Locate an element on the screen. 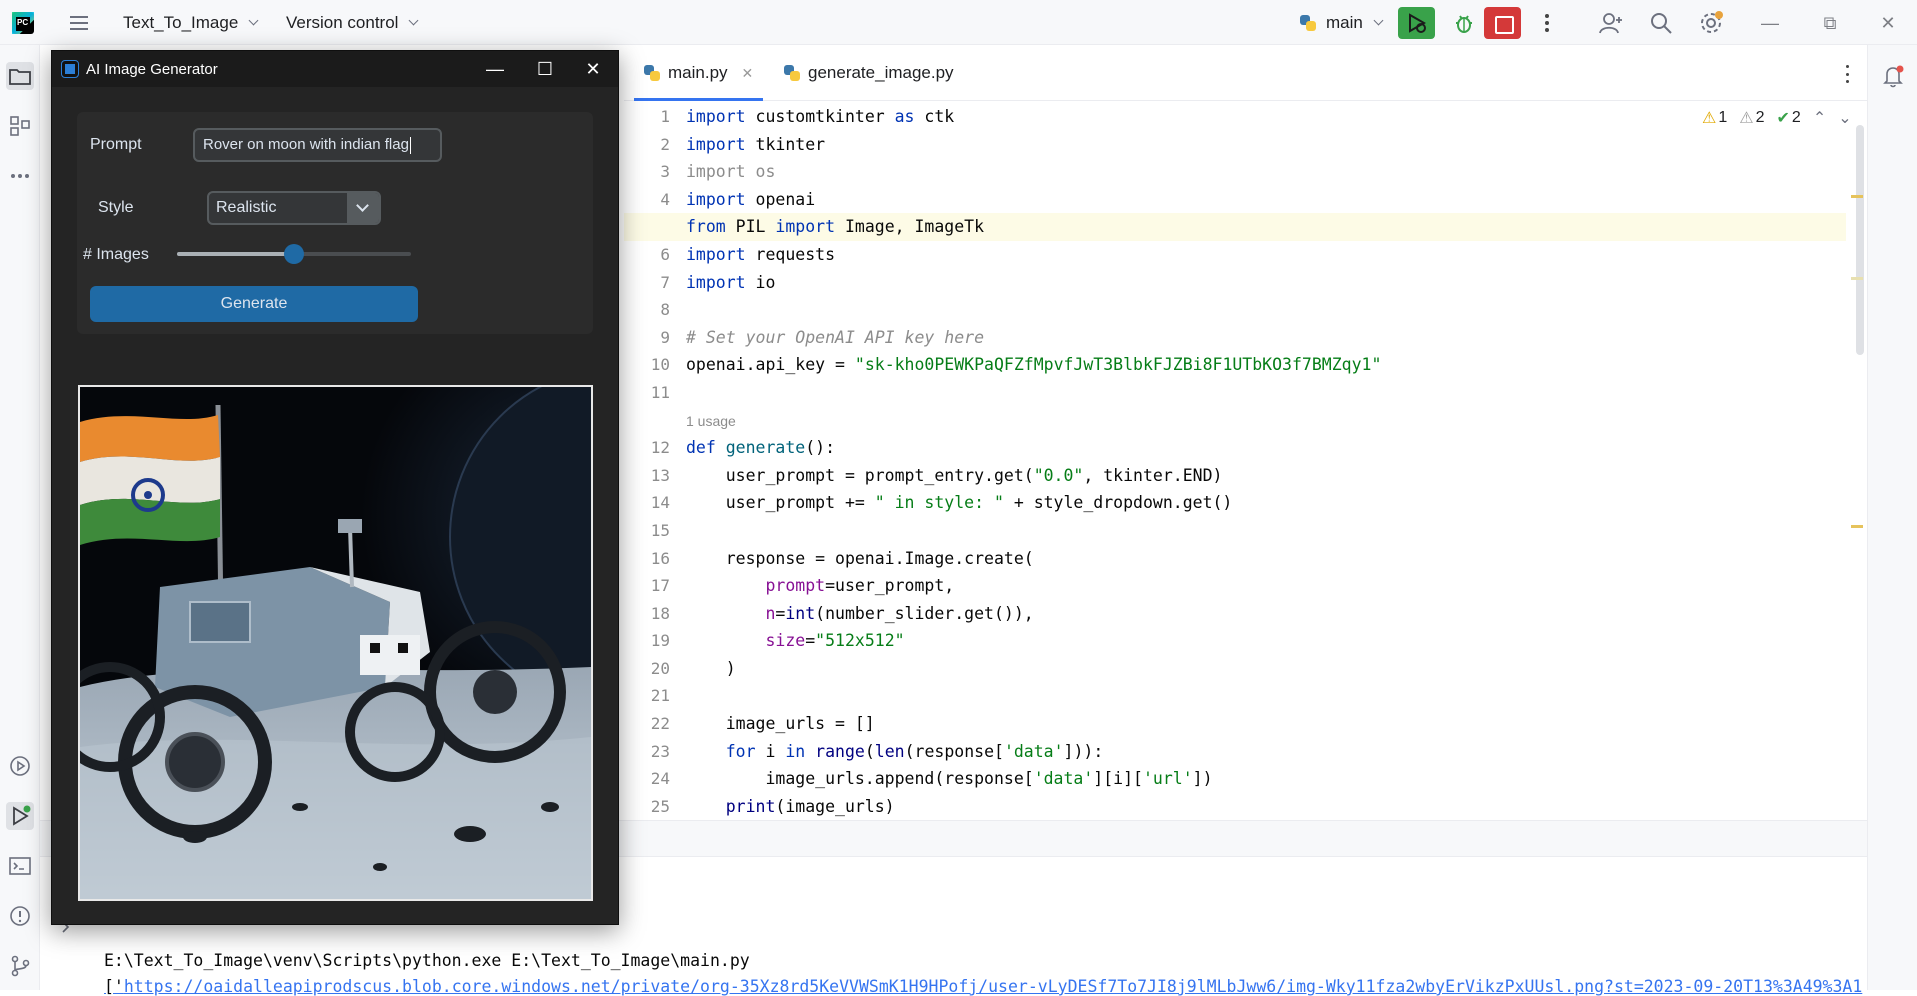 Image resolution: width=1917 pixels, height=996 pixels. code-line-current: from PIL import Image, ImageTk is located at coordinates (1235, 227).